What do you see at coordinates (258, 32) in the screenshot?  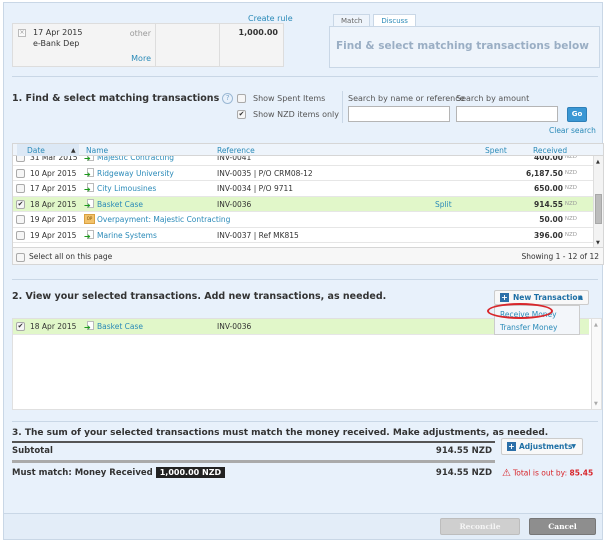 I see `statement-amount: 1,000.00` at bounding box center [258, 32].